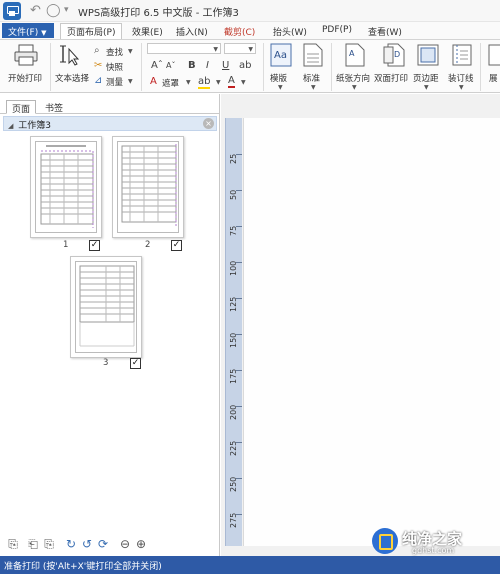  What do you see at coordinates (23, 33) in the screenshot?
I see `file-menu-label: 文件(F)` at bounding box center [23, 33].